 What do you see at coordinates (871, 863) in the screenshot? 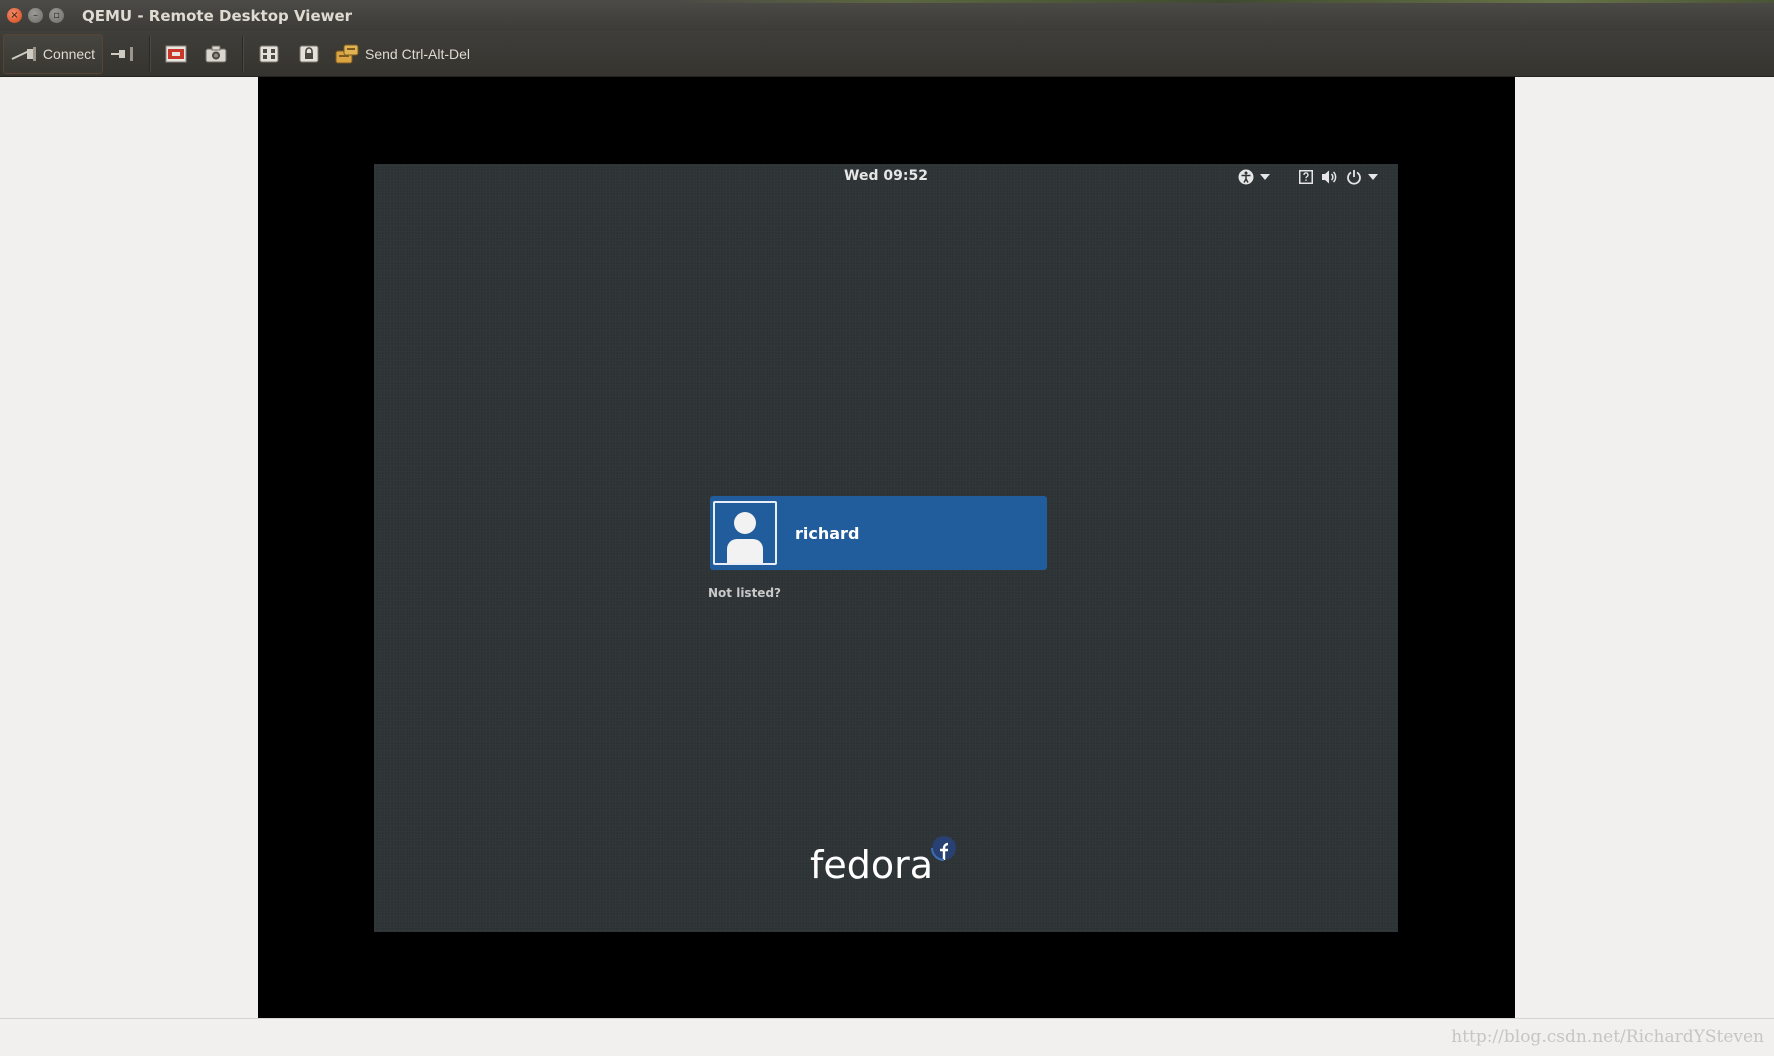
I see `fedora-logo-text: fedora` at bounding box center [871, 863].